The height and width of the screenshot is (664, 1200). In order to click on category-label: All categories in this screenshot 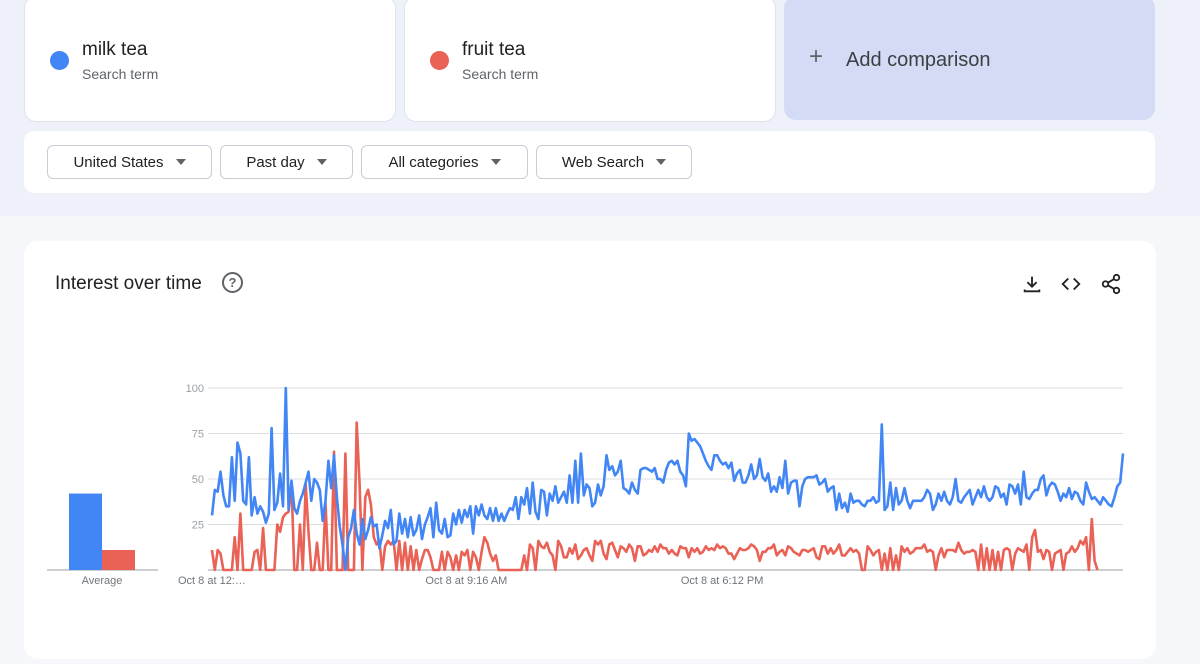, I will do `click(433, 162)`.